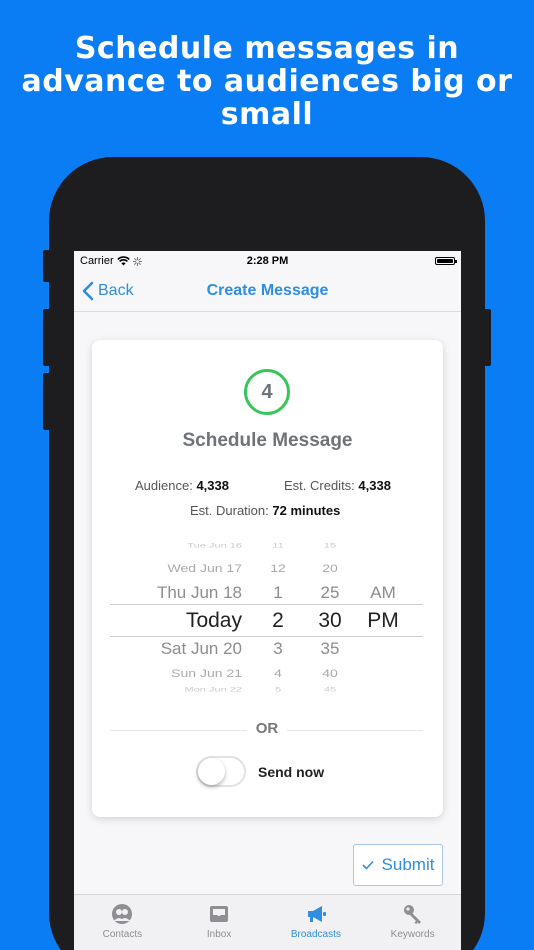  I want to click on submit-label: Submit, so click(408, 864).